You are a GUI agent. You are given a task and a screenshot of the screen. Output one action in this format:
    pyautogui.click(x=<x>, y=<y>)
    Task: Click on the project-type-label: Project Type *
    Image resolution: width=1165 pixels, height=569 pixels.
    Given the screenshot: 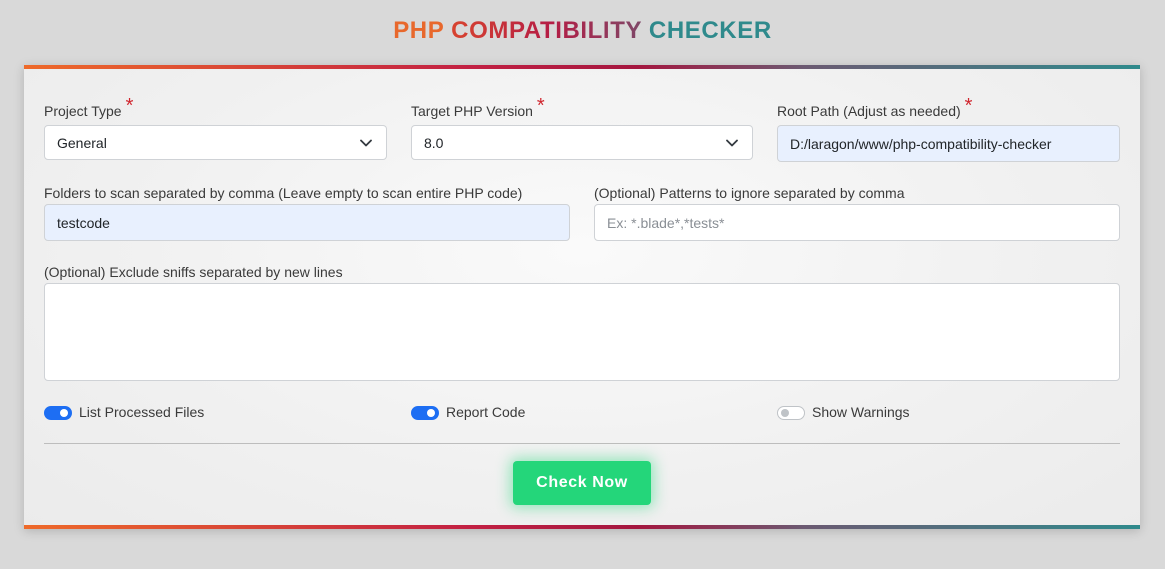 What is the action you would take?
    pyautogui.click(x=88, y=108)
    